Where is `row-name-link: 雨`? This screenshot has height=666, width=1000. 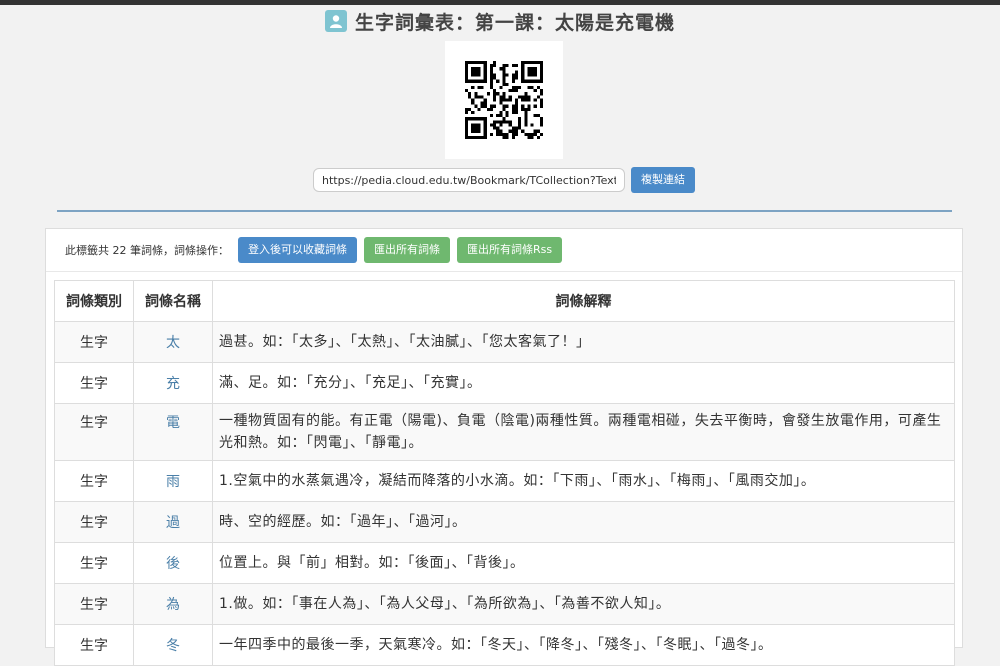
row-name-link: 雨 is located at coordinates (173, 481).